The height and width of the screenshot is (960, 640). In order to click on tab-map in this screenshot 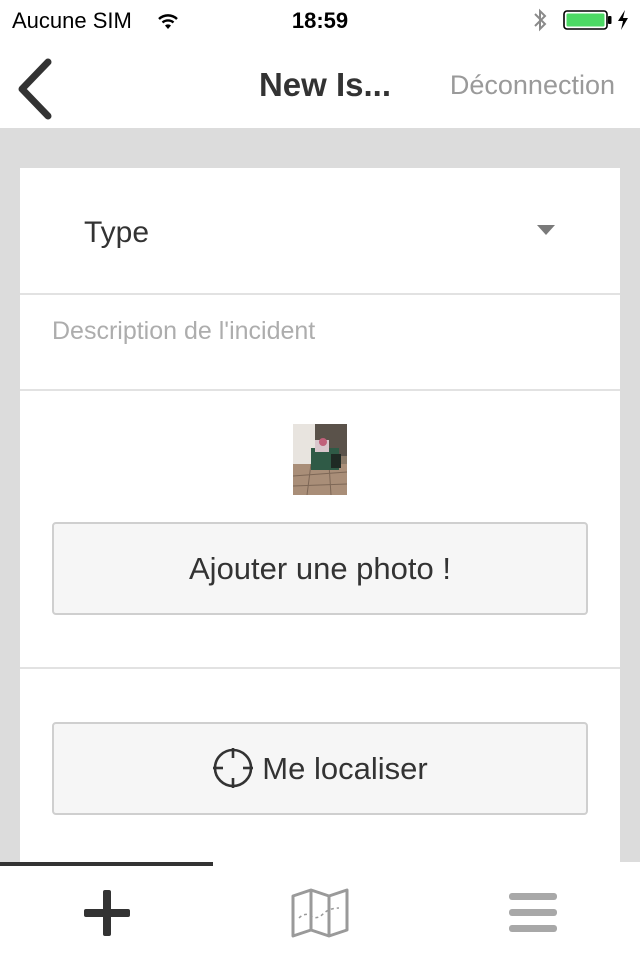, I will do `click(319, 913)`.